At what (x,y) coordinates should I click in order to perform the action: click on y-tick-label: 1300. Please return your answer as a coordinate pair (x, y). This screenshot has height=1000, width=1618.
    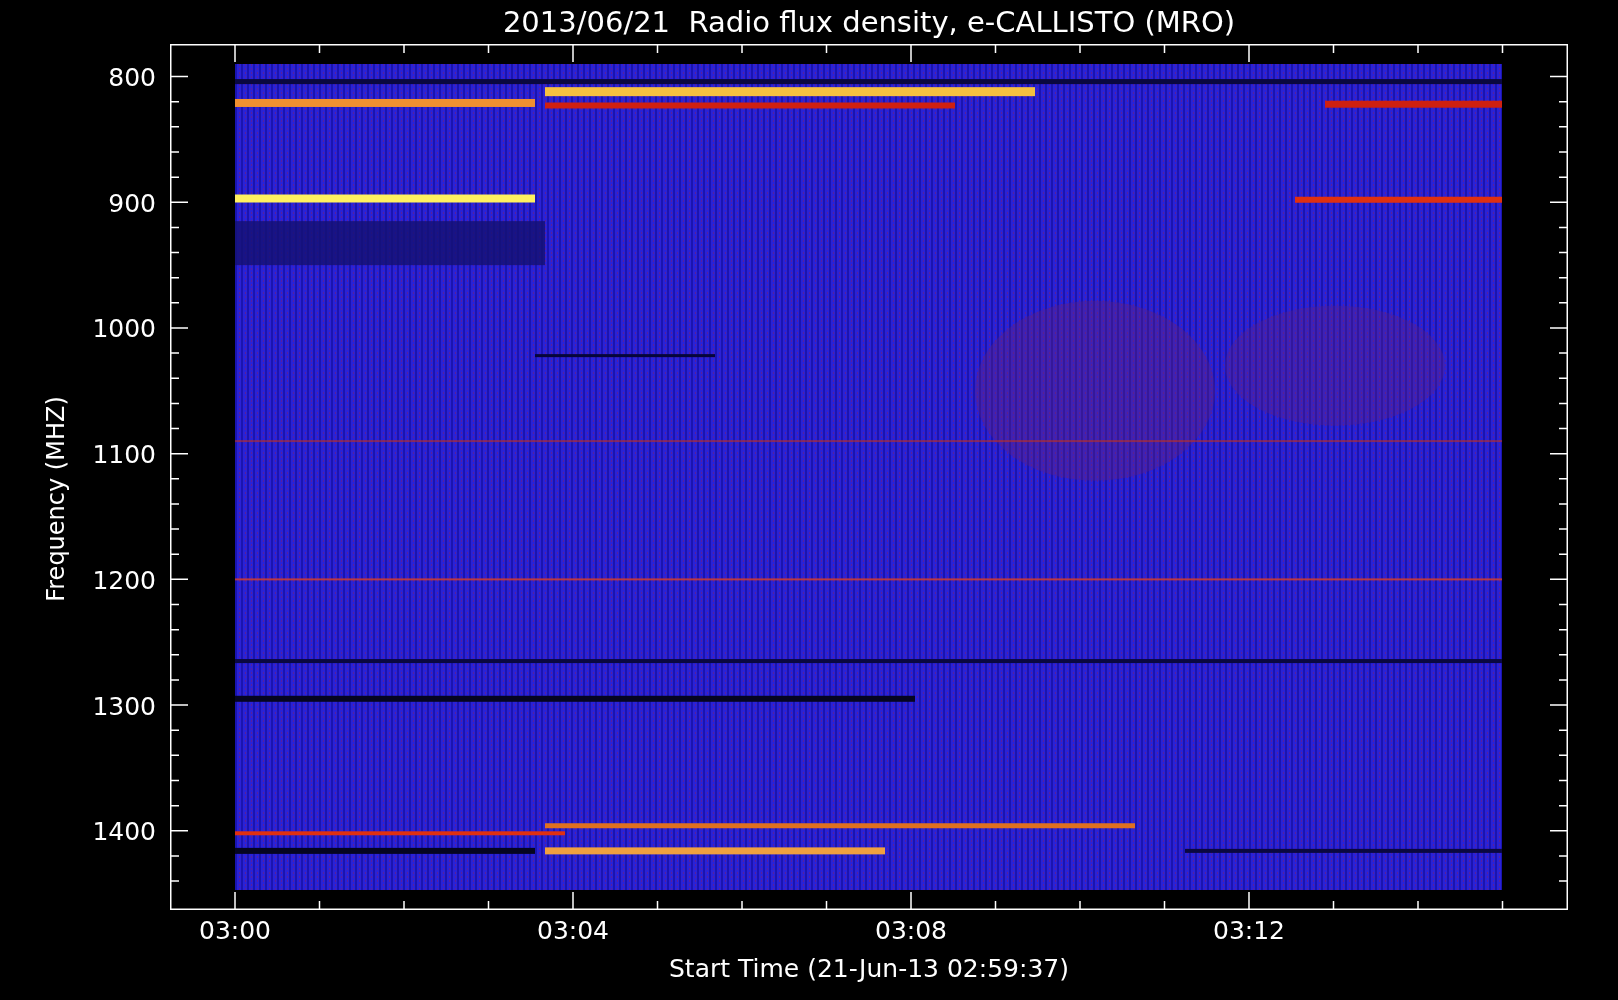
    Looking at the image, I should click on (124, 705).